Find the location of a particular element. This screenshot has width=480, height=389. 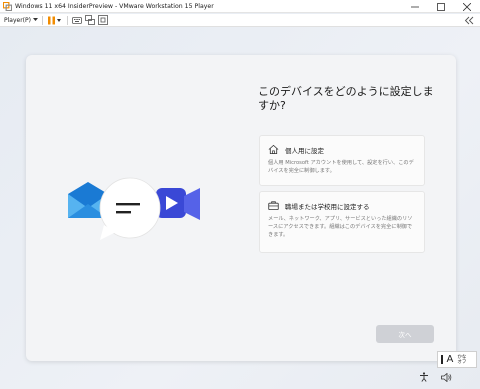

home-icon is located at coordinates (273, 149).